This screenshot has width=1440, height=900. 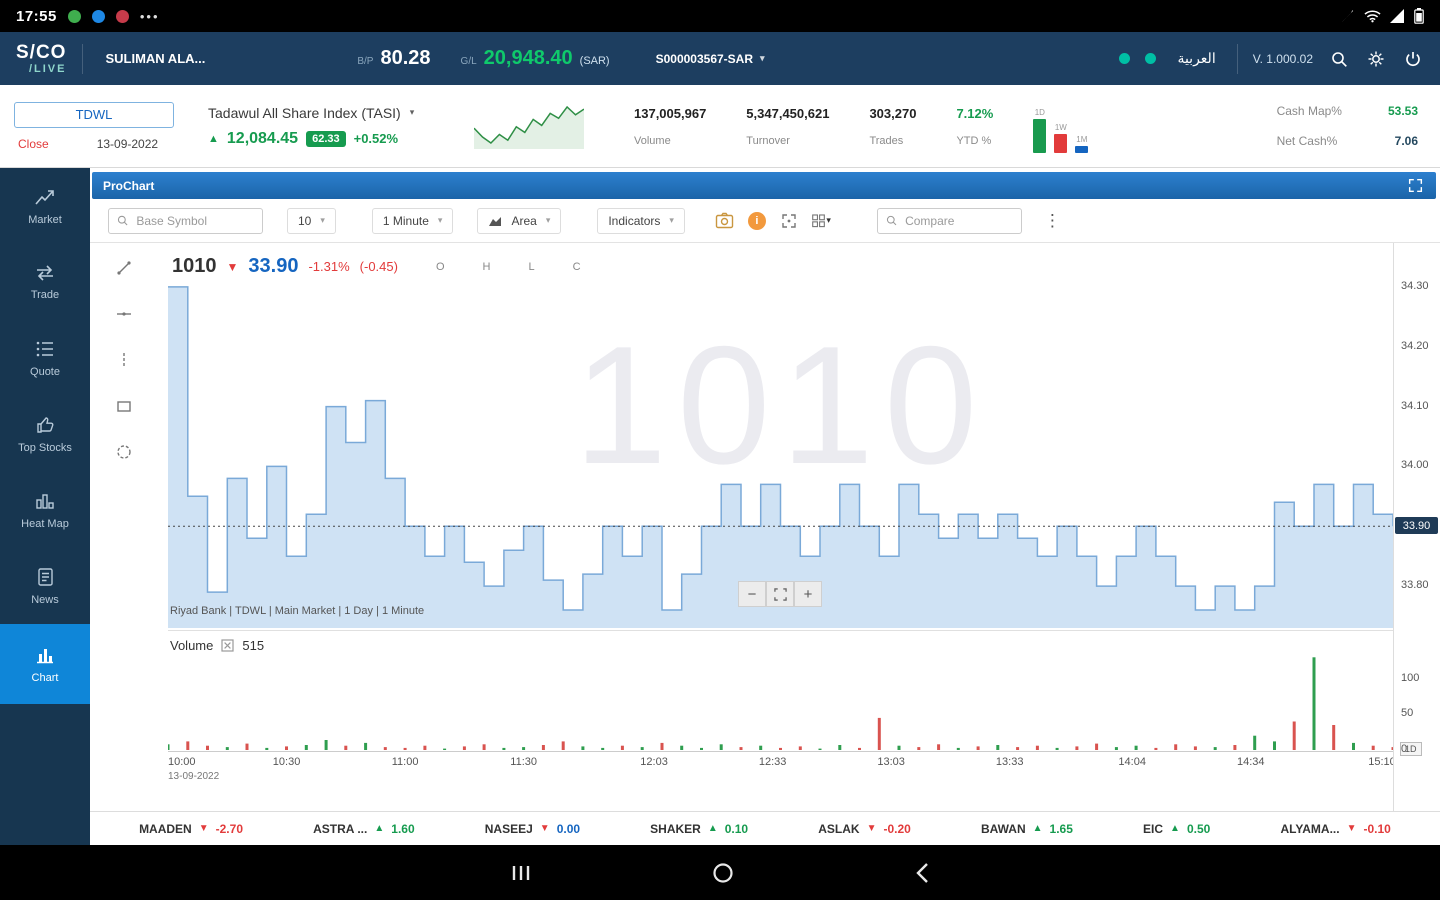 What do you see at coordinates (311, 113) in the screenshot?
I see `index-selector: Tadawul All Share Index (TASI) ▾` at bounding box center [311, 113].